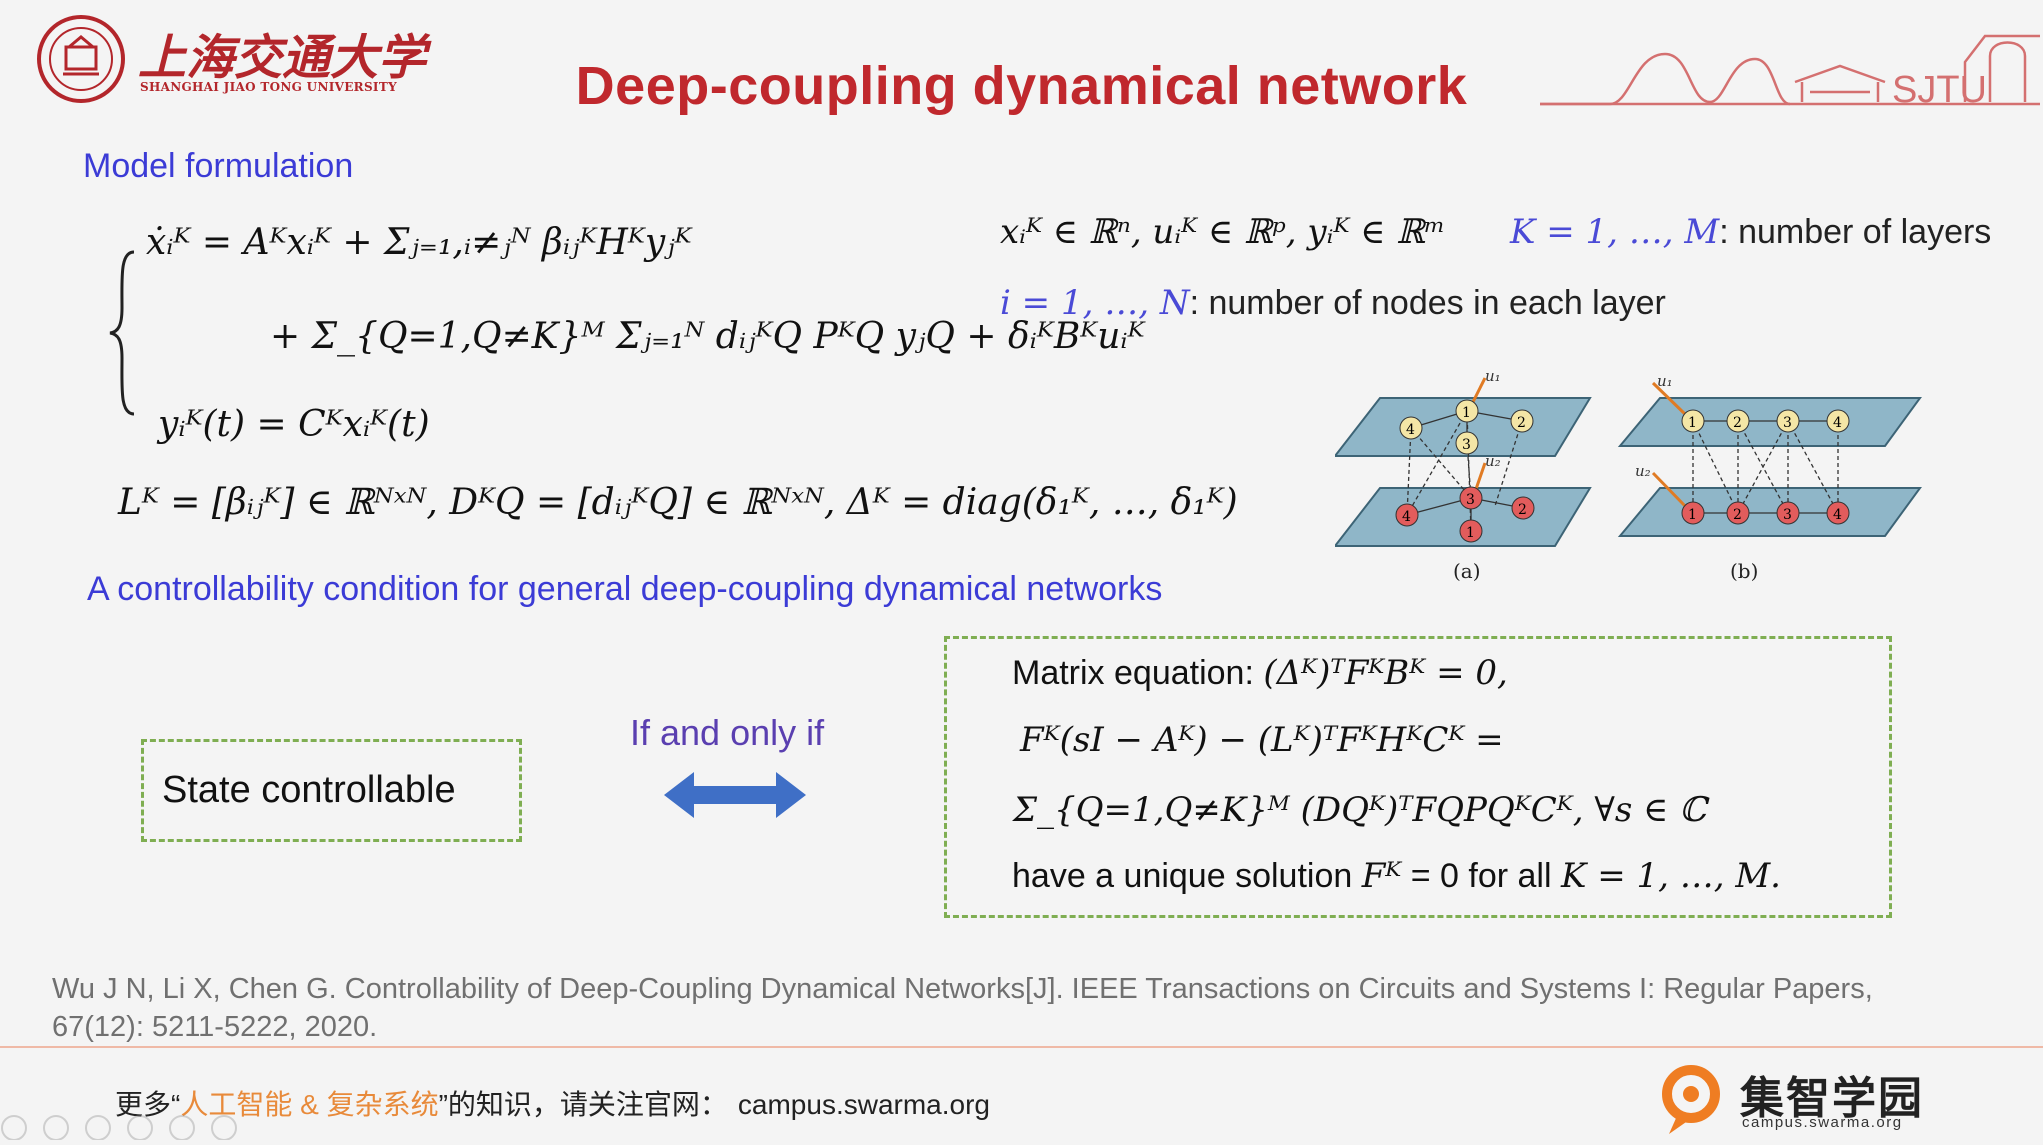 Image resolution: width=2043 pixels, height=1145 pixels. I want to click on node-a-bottom: 3, so click(1470, 500).